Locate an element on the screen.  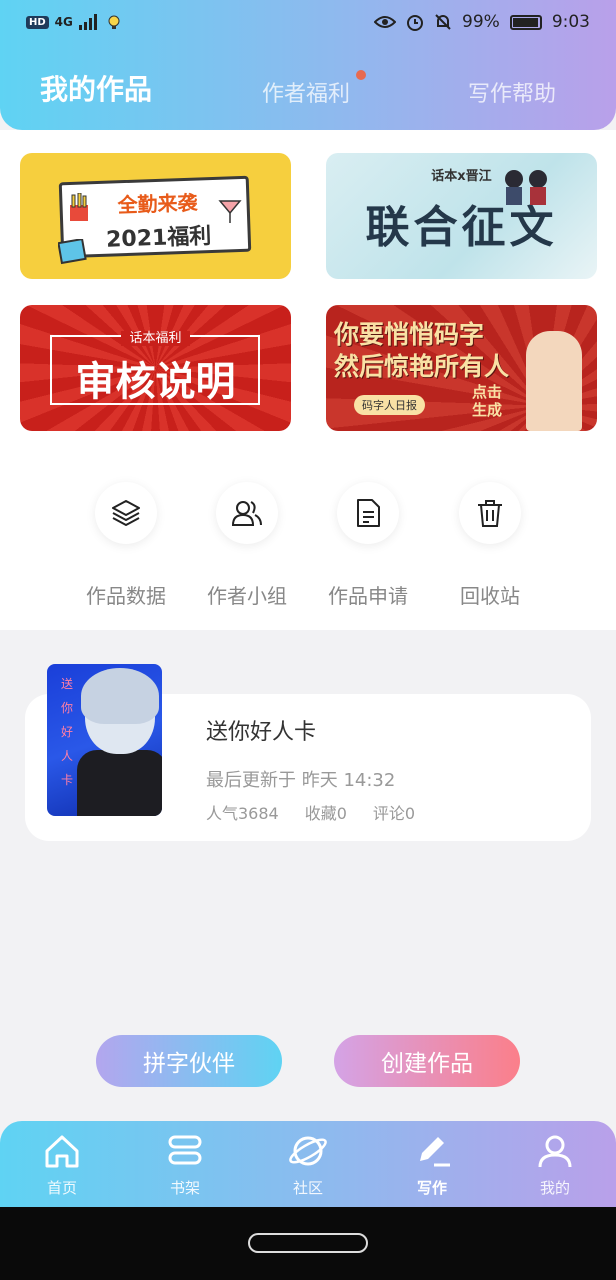
group-icon is located at coordinates (247, 513).